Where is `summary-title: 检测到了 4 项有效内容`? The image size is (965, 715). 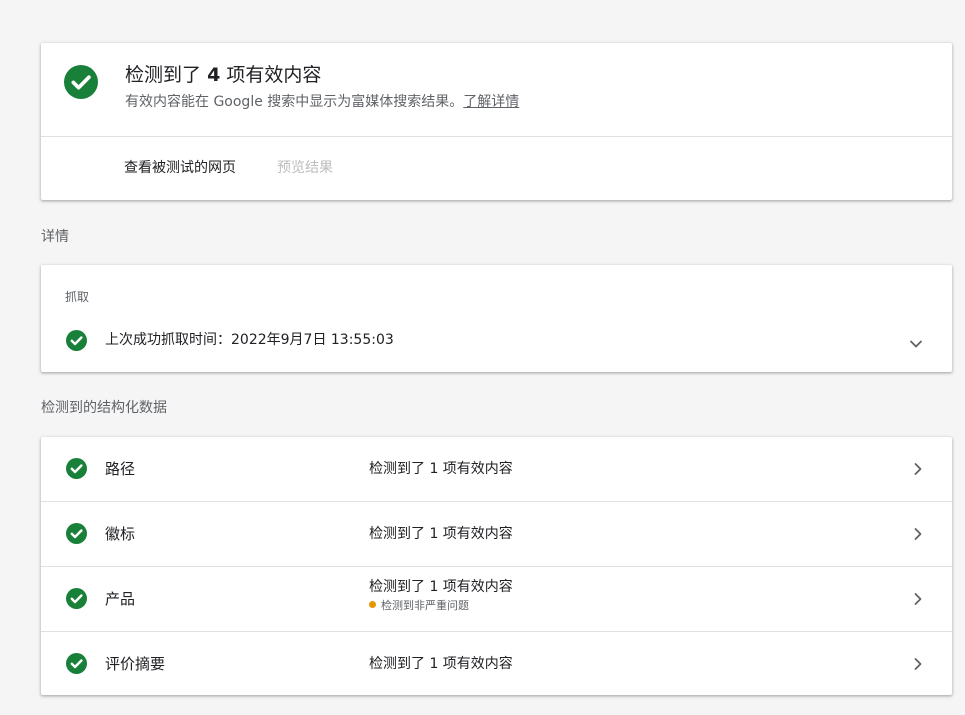
summary-title: 检测到了 4 项有效内容 is located at coordinates (223, 75).